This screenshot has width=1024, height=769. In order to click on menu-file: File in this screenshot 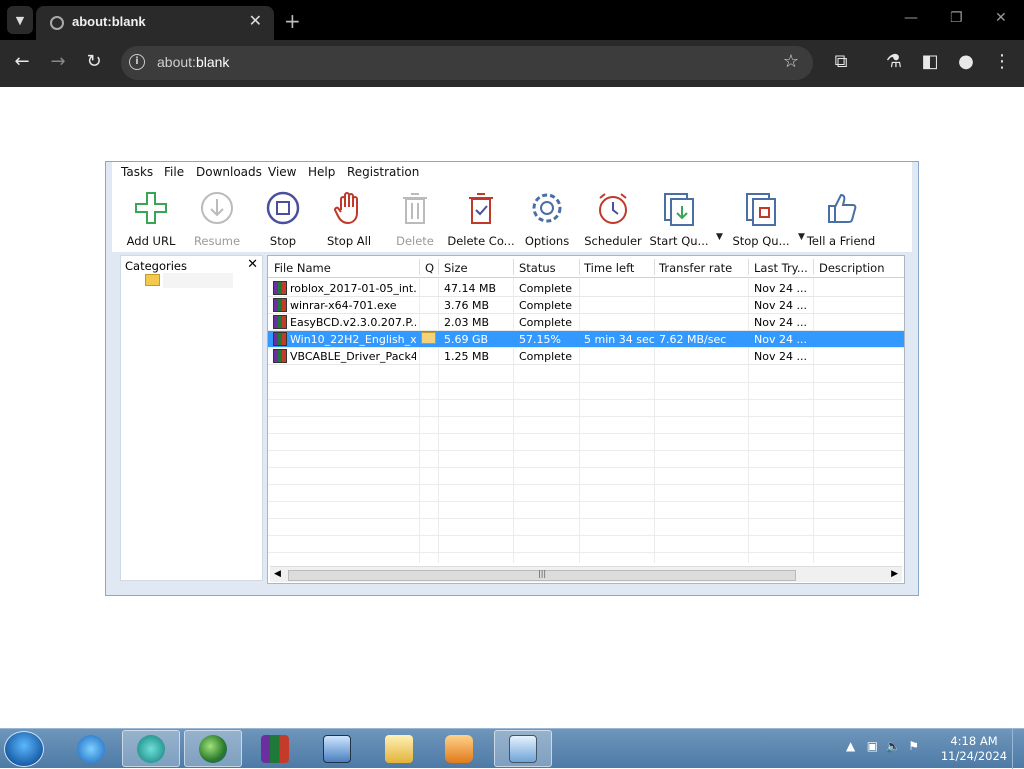, I will do `click(174, 172)`.